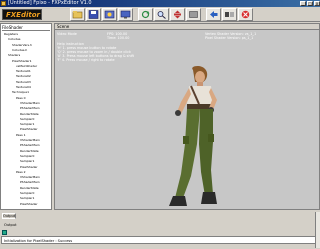 Image resolution: width=320 pixels, height=249 pixels. Describe the element at coordinates (11, 34) in the screenshot. I see `tree-node: Registers` at that location.